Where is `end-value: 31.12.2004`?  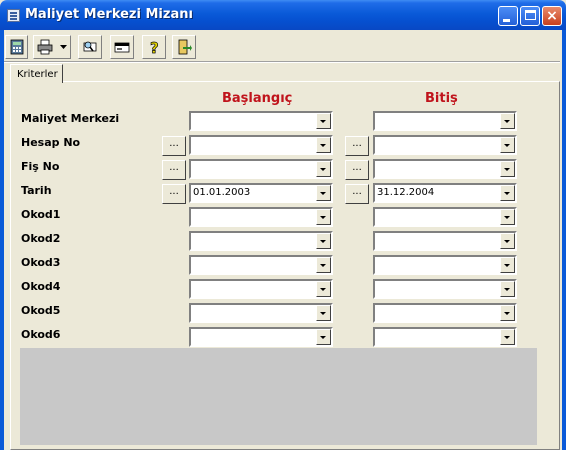
end-value: 31.12.2004 is located at coordinates (406, 192).